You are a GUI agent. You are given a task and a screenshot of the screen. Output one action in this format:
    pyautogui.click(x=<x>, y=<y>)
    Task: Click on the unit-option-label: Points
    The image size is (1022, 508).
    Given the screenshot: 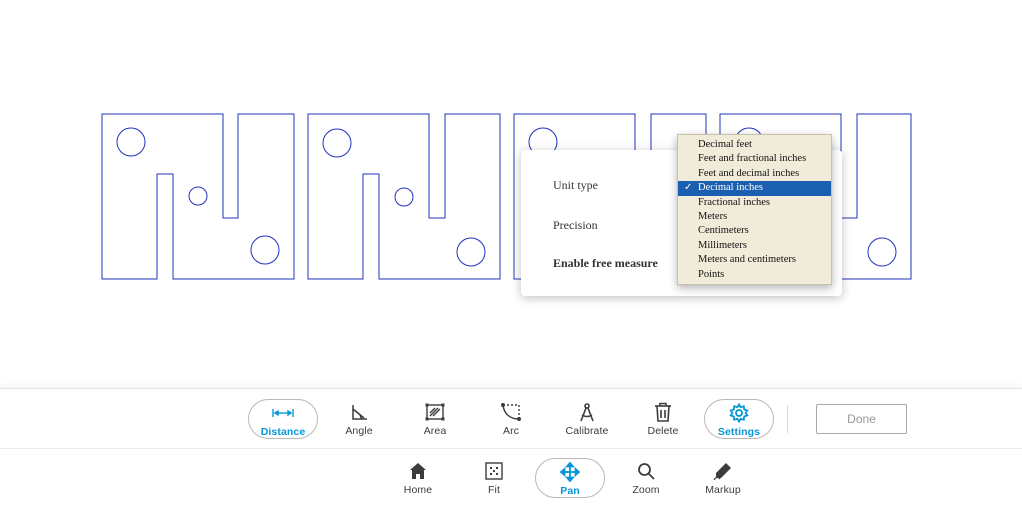 What is the action you would take?
    pyautogui.click(x=711, y=274)
    